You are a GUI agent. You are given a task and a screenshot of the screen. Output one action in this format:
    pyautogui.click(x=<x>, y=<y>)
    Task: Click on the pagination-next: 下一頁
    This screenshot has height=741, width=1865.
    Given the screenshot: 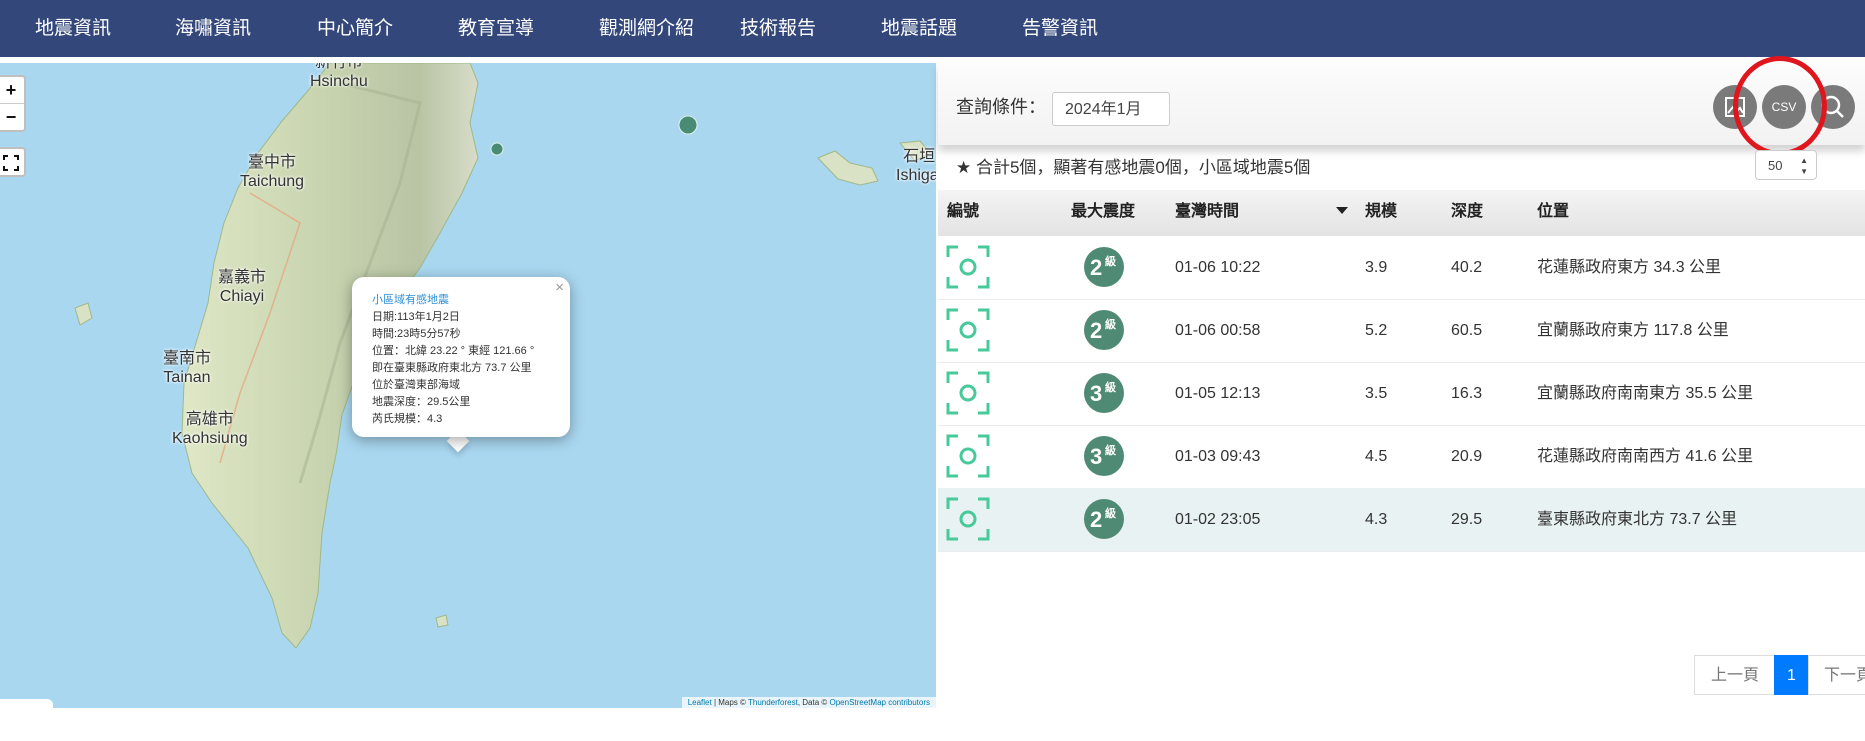 What is the action you would take?
    pyautogui.click(x=1836, y=675)
    